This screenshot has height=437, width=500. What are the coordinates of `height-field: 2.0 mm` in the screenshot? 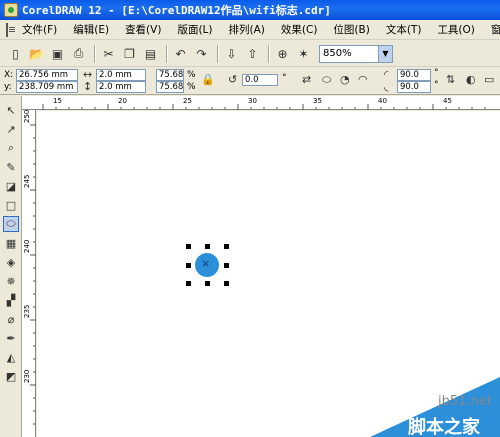 It's located at (121, 87).